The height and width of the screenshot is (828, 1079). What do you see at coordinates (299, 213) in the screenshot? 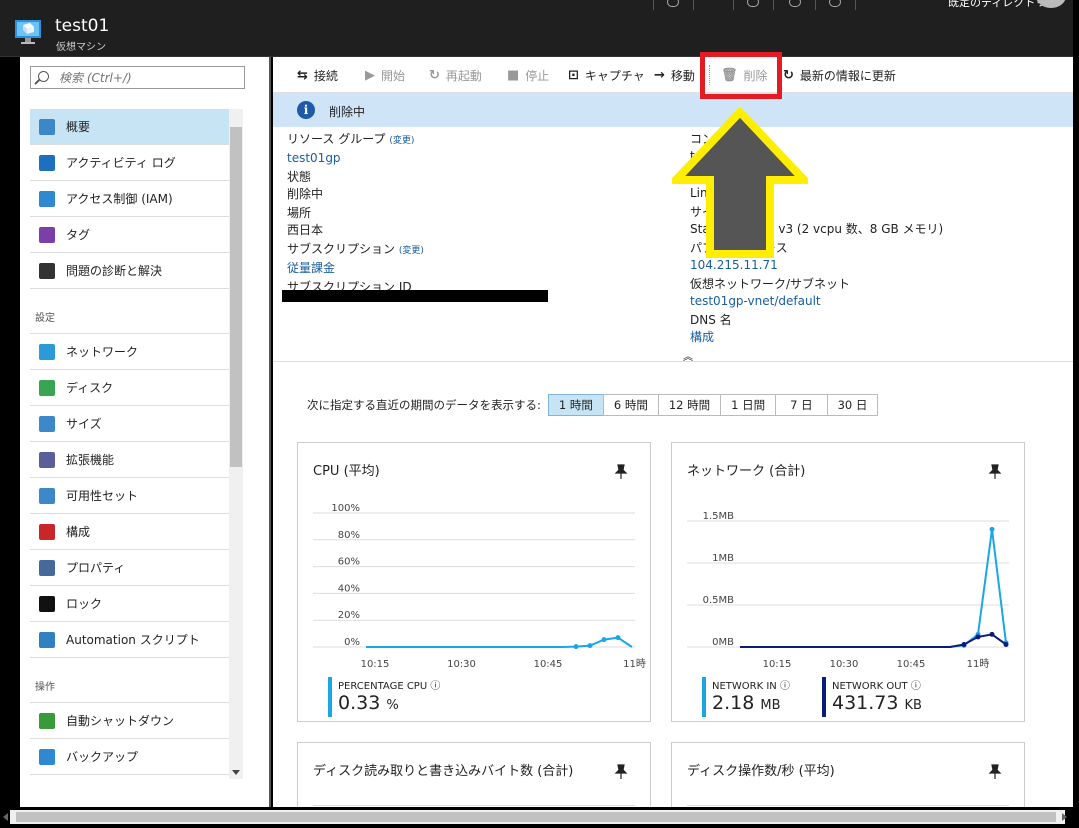
I see `location-label: 場所` at bounding box center [299, 213].